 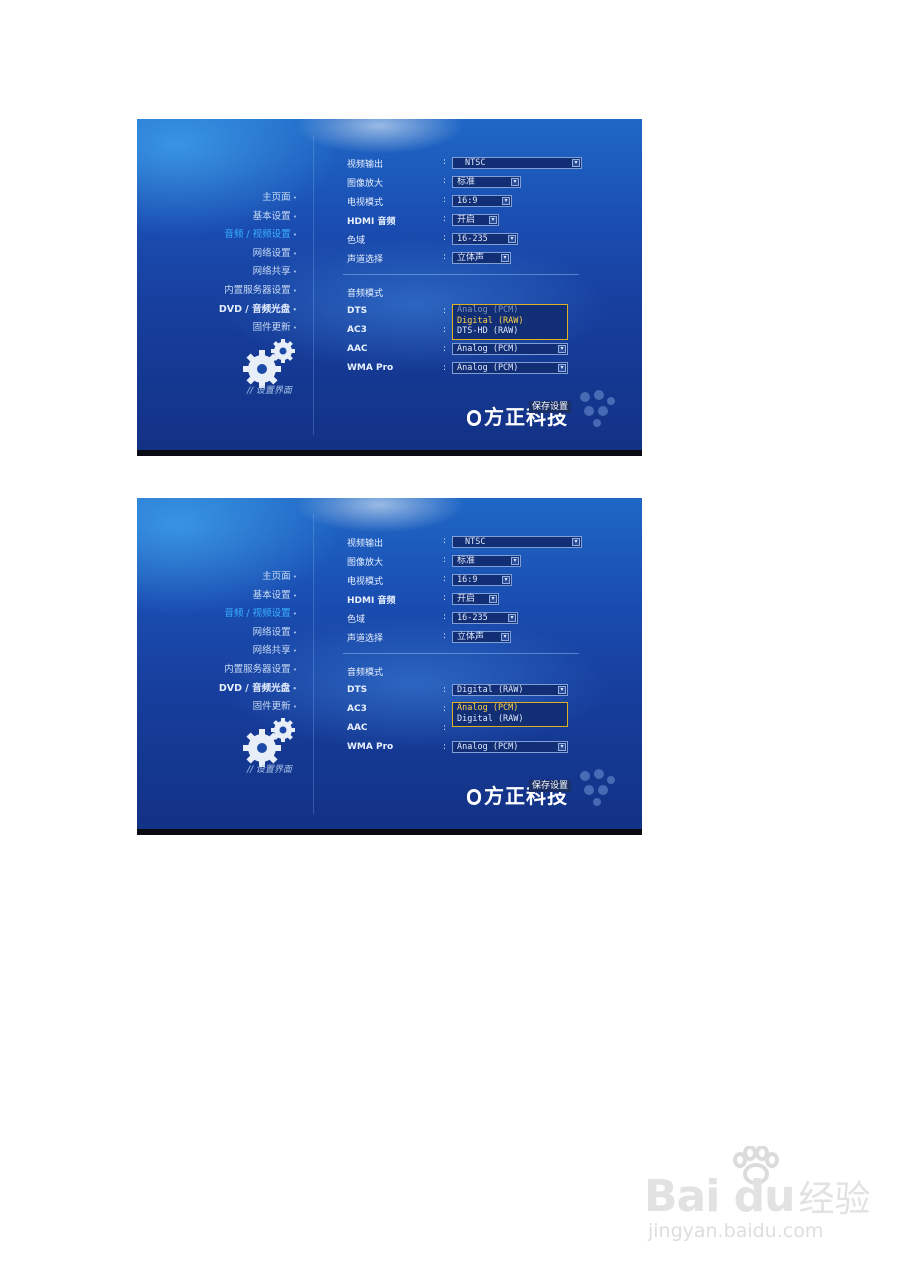 What do you see at coordinates (757, 1196) in the screenshot?
I see `watermark-brand: Bai du 经验` at bounding box center [757, 1196].